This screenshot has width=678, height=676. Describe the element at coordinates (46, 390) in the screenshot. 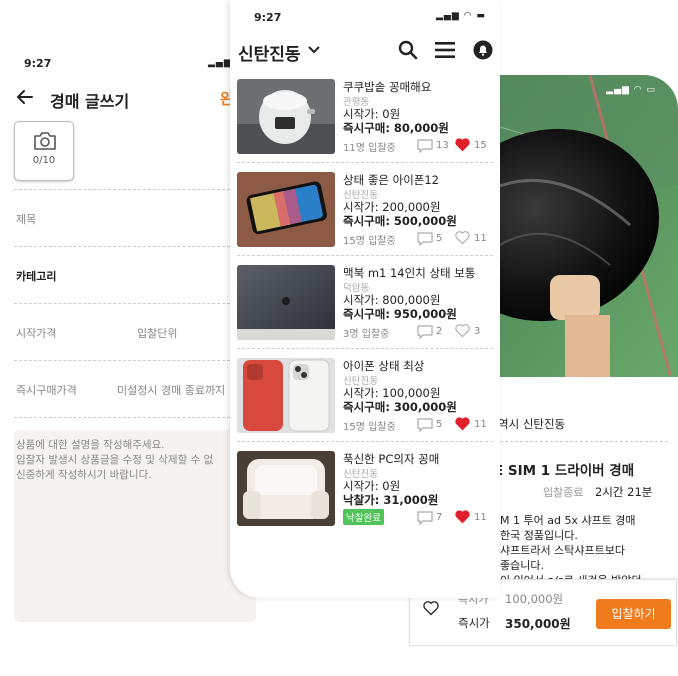

I see `buy-now-price-field: 즉시구매가격` at that location.